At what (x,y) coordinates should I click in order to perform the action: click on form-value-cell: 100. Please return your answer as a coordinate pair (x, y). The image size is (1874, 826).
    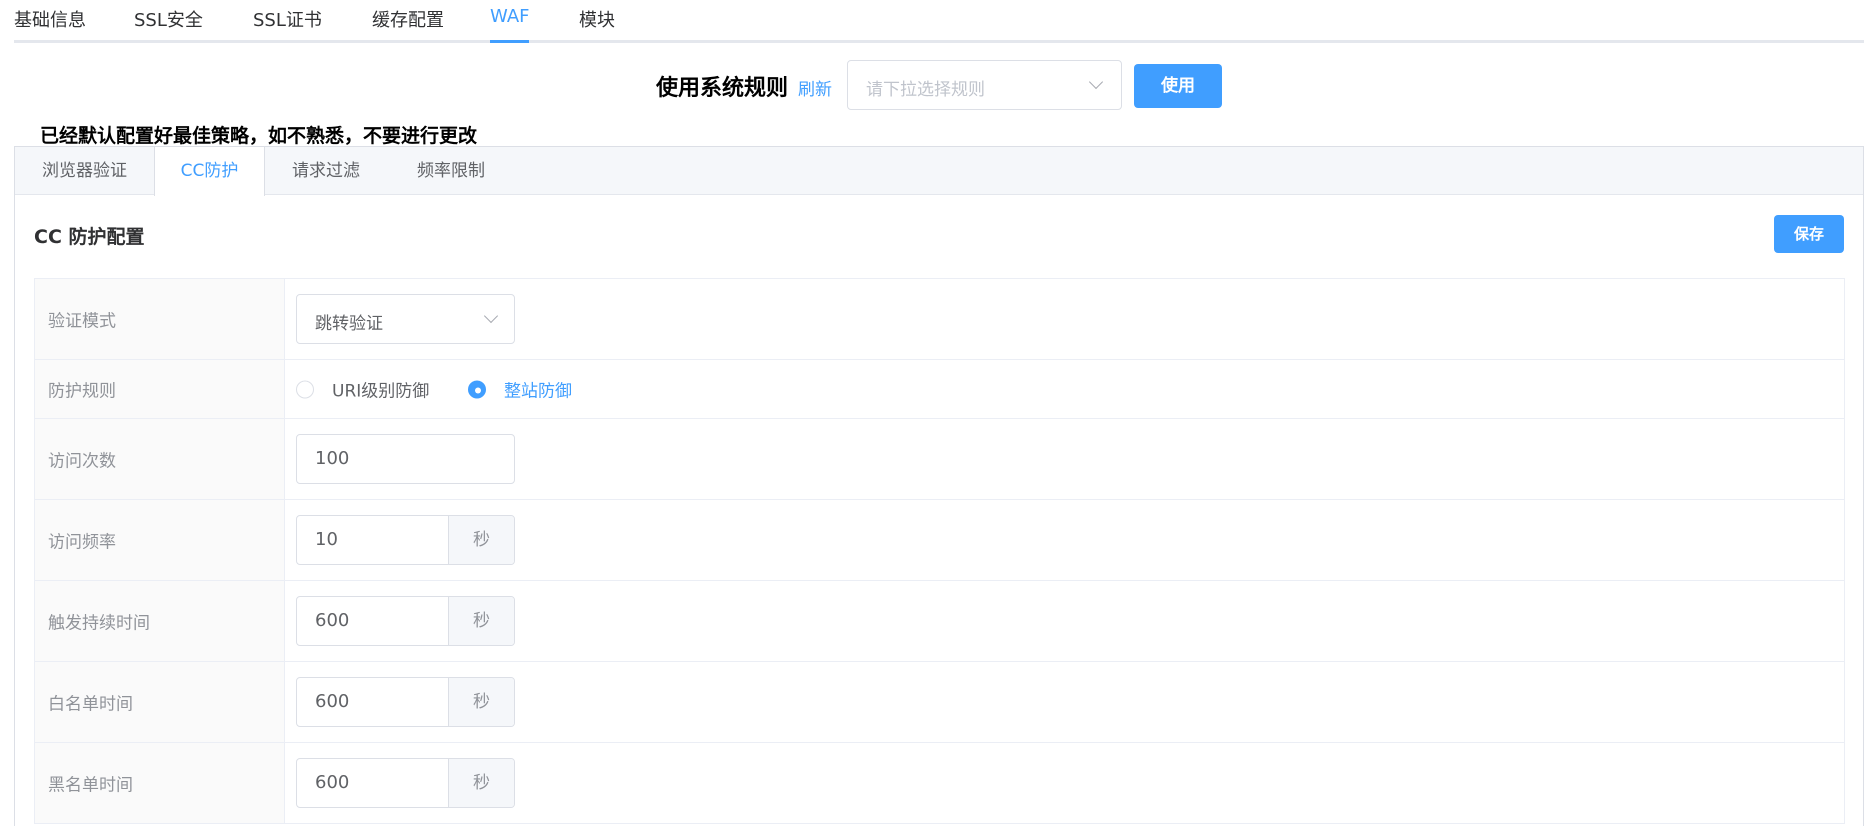
    Looking at the image, I should click on (1064, 459).